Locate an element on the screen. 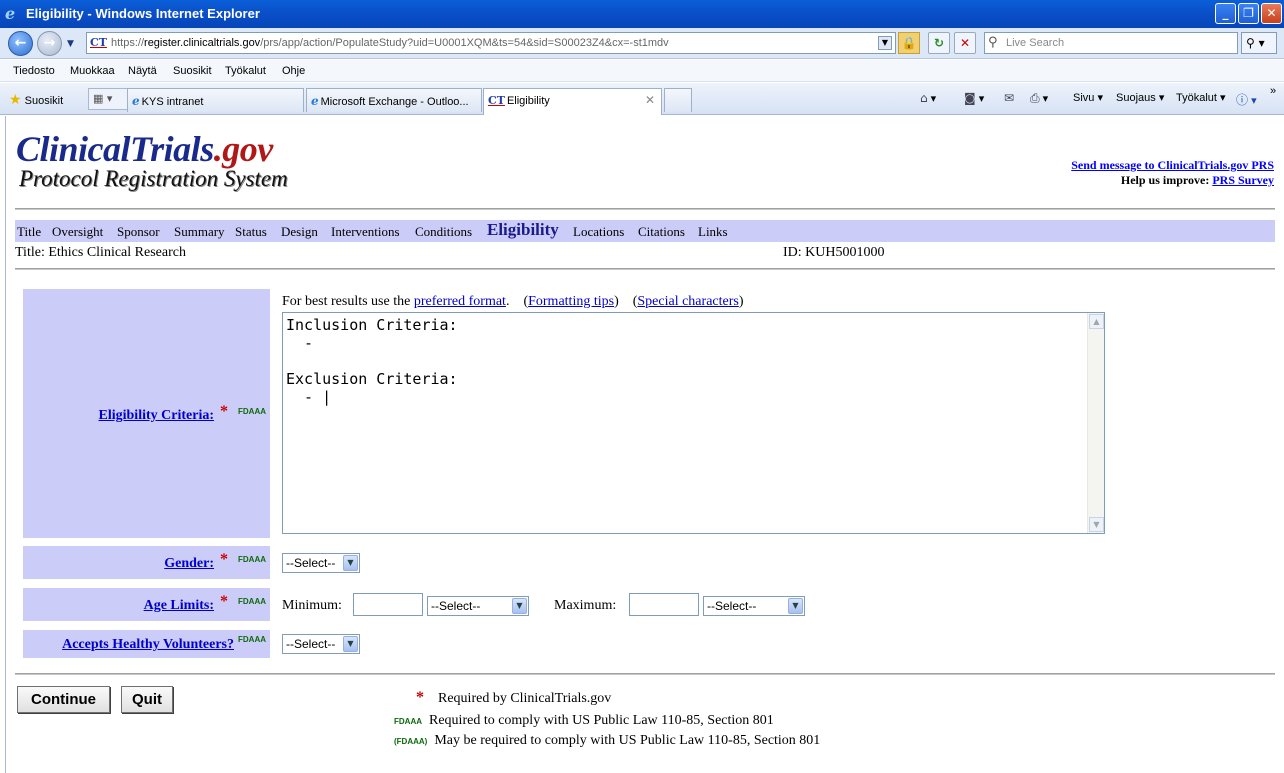 This screenshot has height=773, width=1284. form-divider is located at coordinates (645, 674).